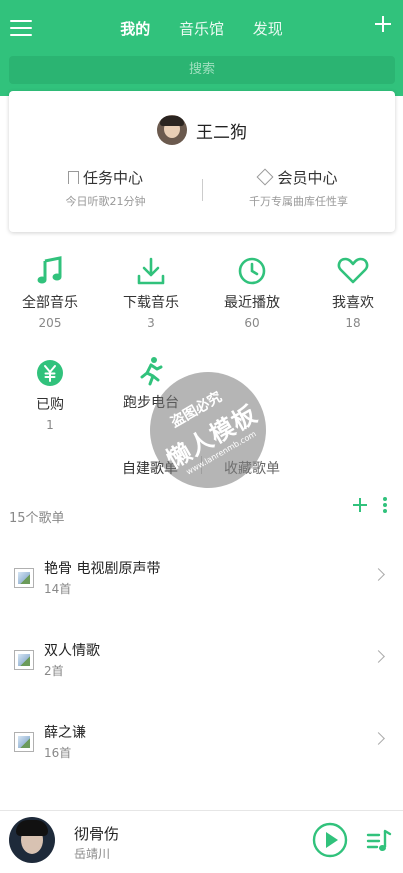 Image resolution: width=403 pixels, height=873 pixels. I want to click on music-note-icon, so click(49, 270).